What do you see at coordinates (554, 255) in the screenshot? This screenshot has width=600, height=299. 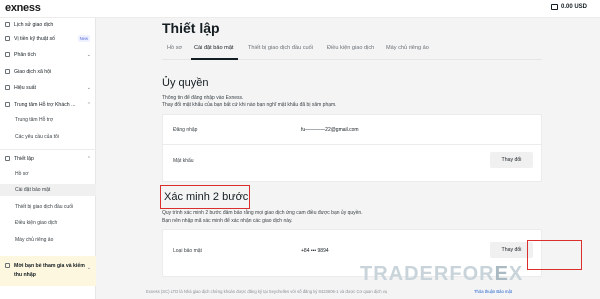 I see `highlight-change-button` at bounding box center [554, 255].